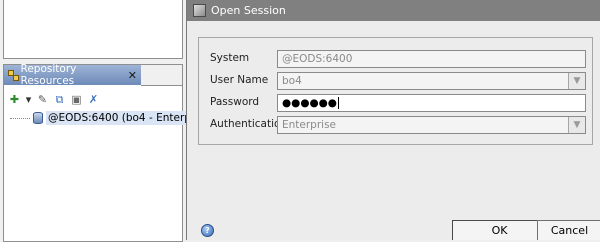 The height and width of the screenshot is (242, 600). What do you see at coordinates (249, 124) in the screenshot?
I see `authentication-label: Authentication` at bounding box center [249, 124].